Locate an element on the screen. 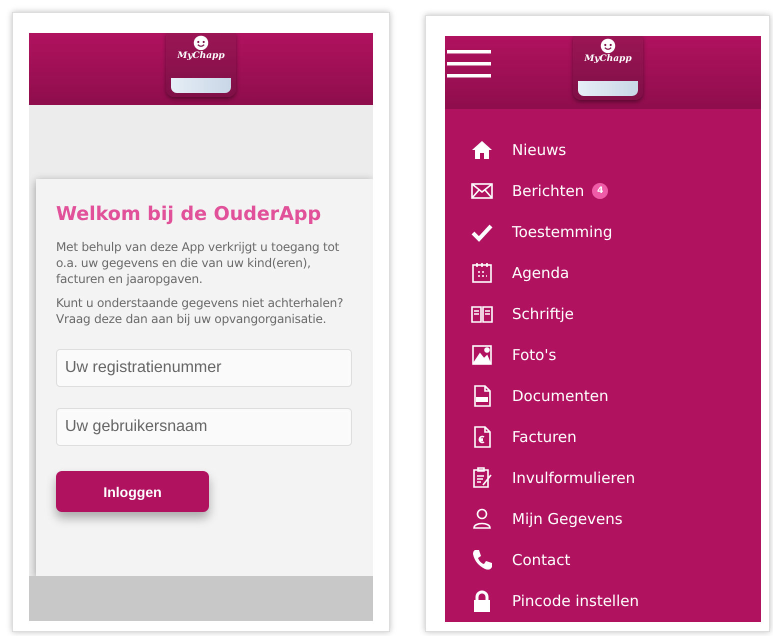  intro-paragraph: Kunt u onderstaande gegevens niet achterhalen? Vraag deze dan aan bij uw opvangorganisatie. is located at coordinates (200, 311).